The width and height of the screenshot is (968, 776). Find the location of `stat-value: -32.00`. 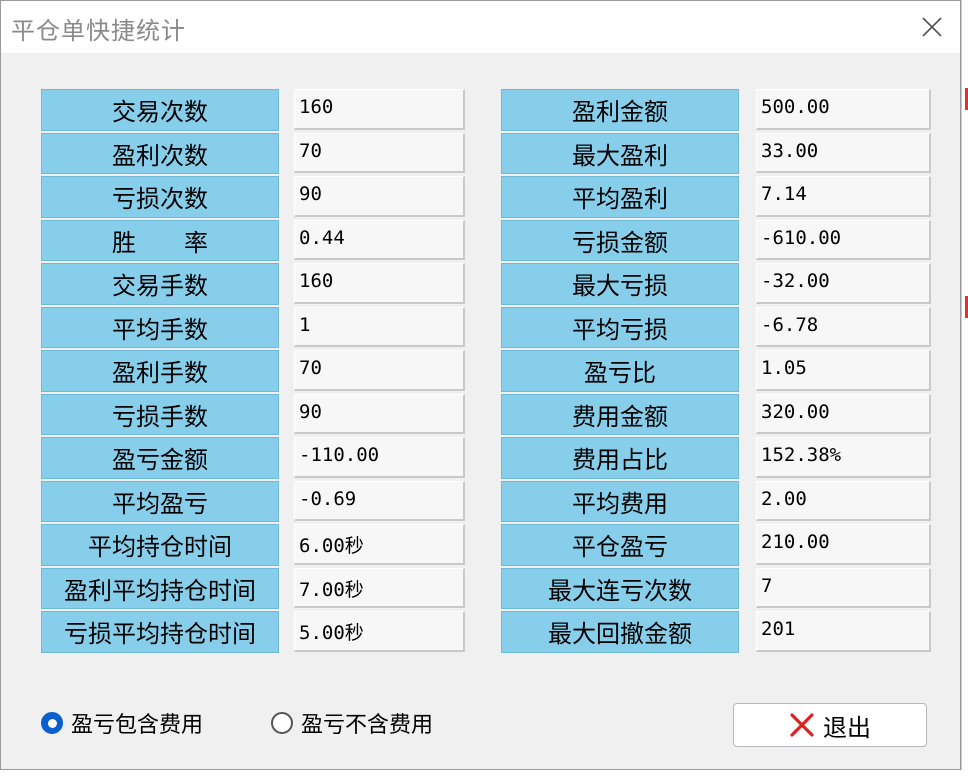

stat-value: -32.00 is located at coordinates (843, 283).